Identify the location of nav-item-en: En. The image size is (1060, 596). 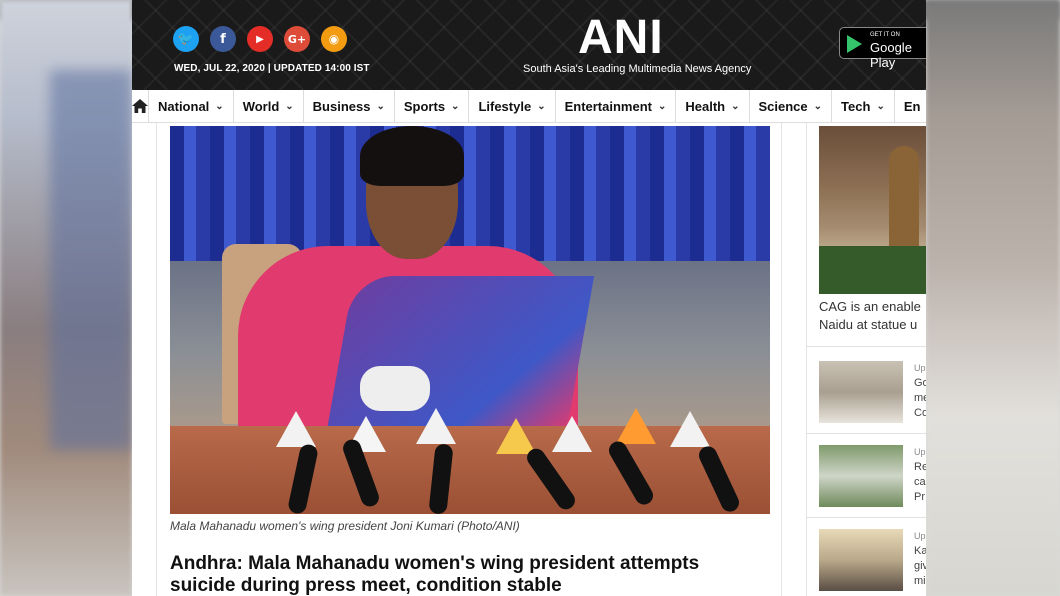
(910, 106).